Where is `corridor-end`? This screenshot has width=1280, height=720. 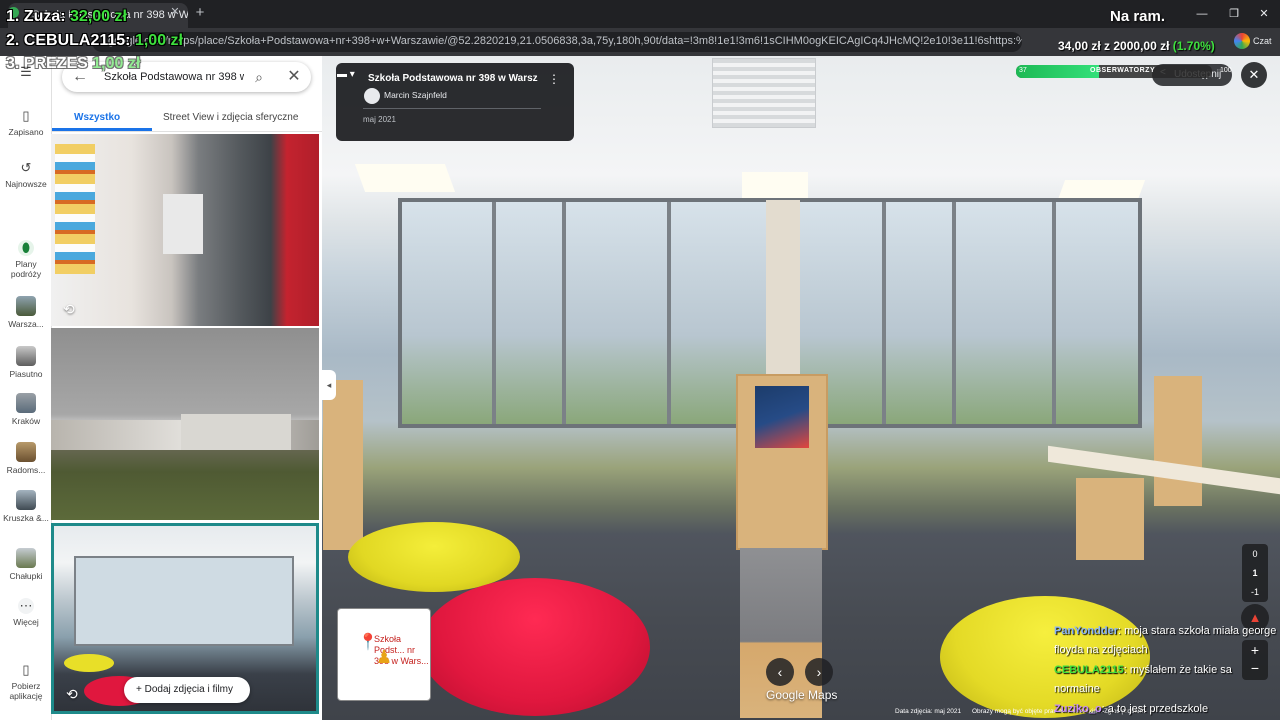
corridor-end is located at coordinates (183, 224).